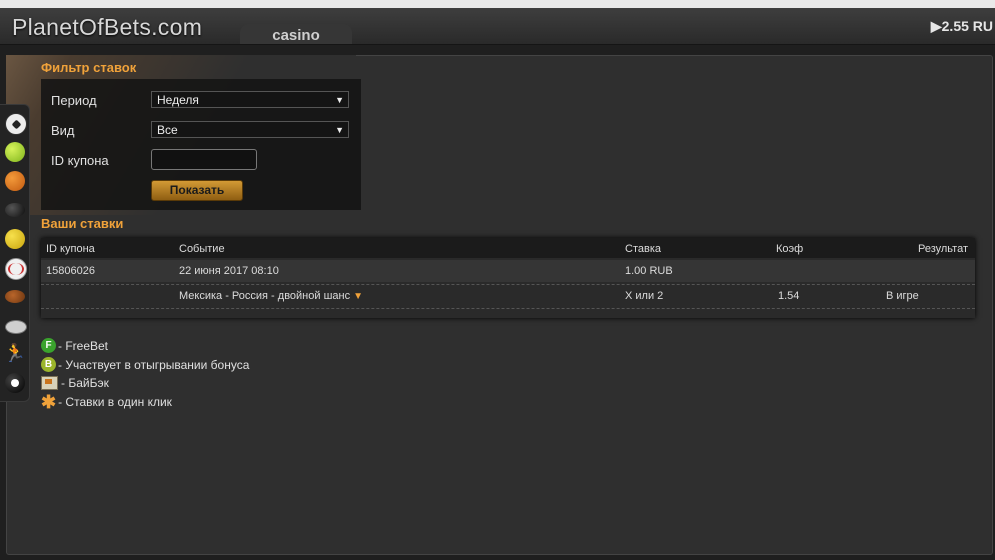 This screenshot has height=560, width=995. What do you see at coordinates (790, 249) in the screenshot?
I see `column-header-coef: Коэф` at bounding box center [790, 249].